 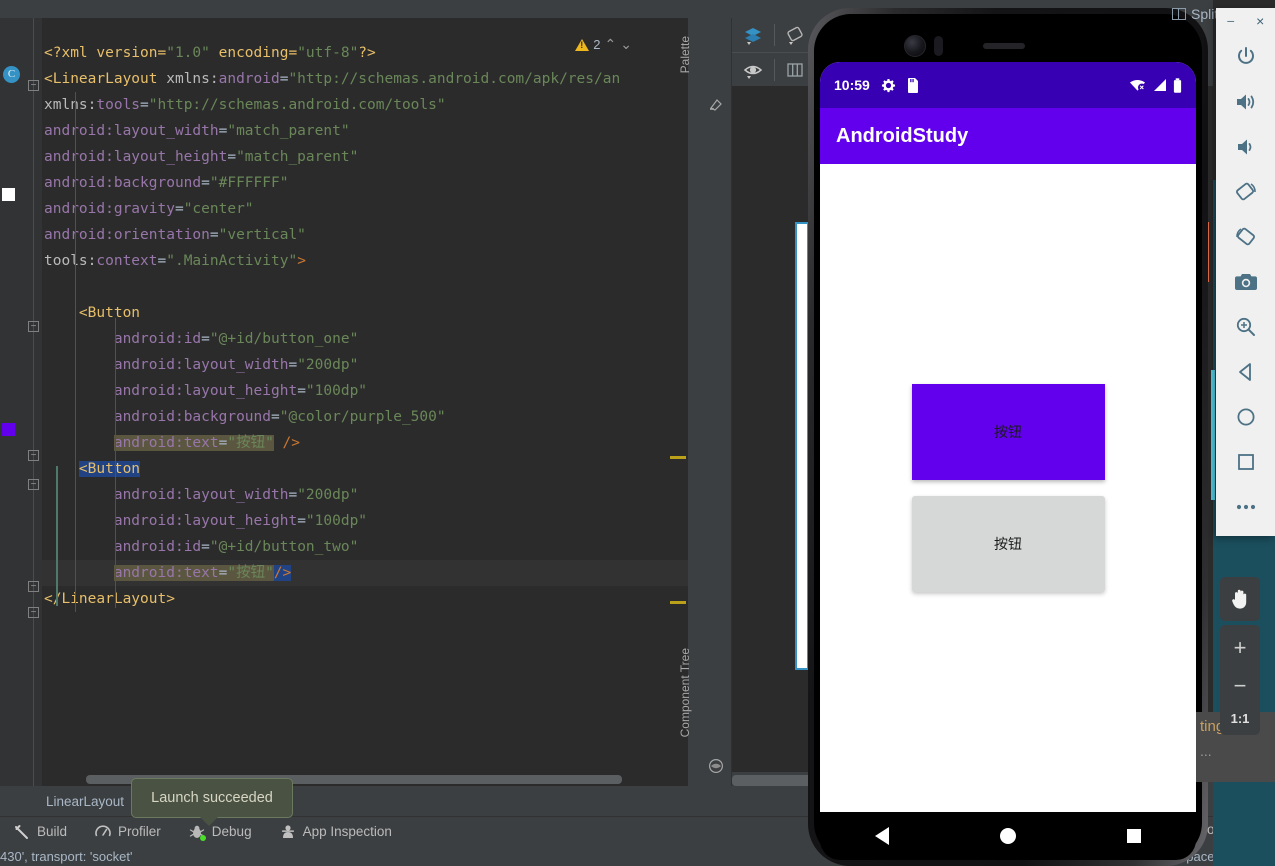 I want to click on class-marker-icon: C, so click(x=11, y=74).